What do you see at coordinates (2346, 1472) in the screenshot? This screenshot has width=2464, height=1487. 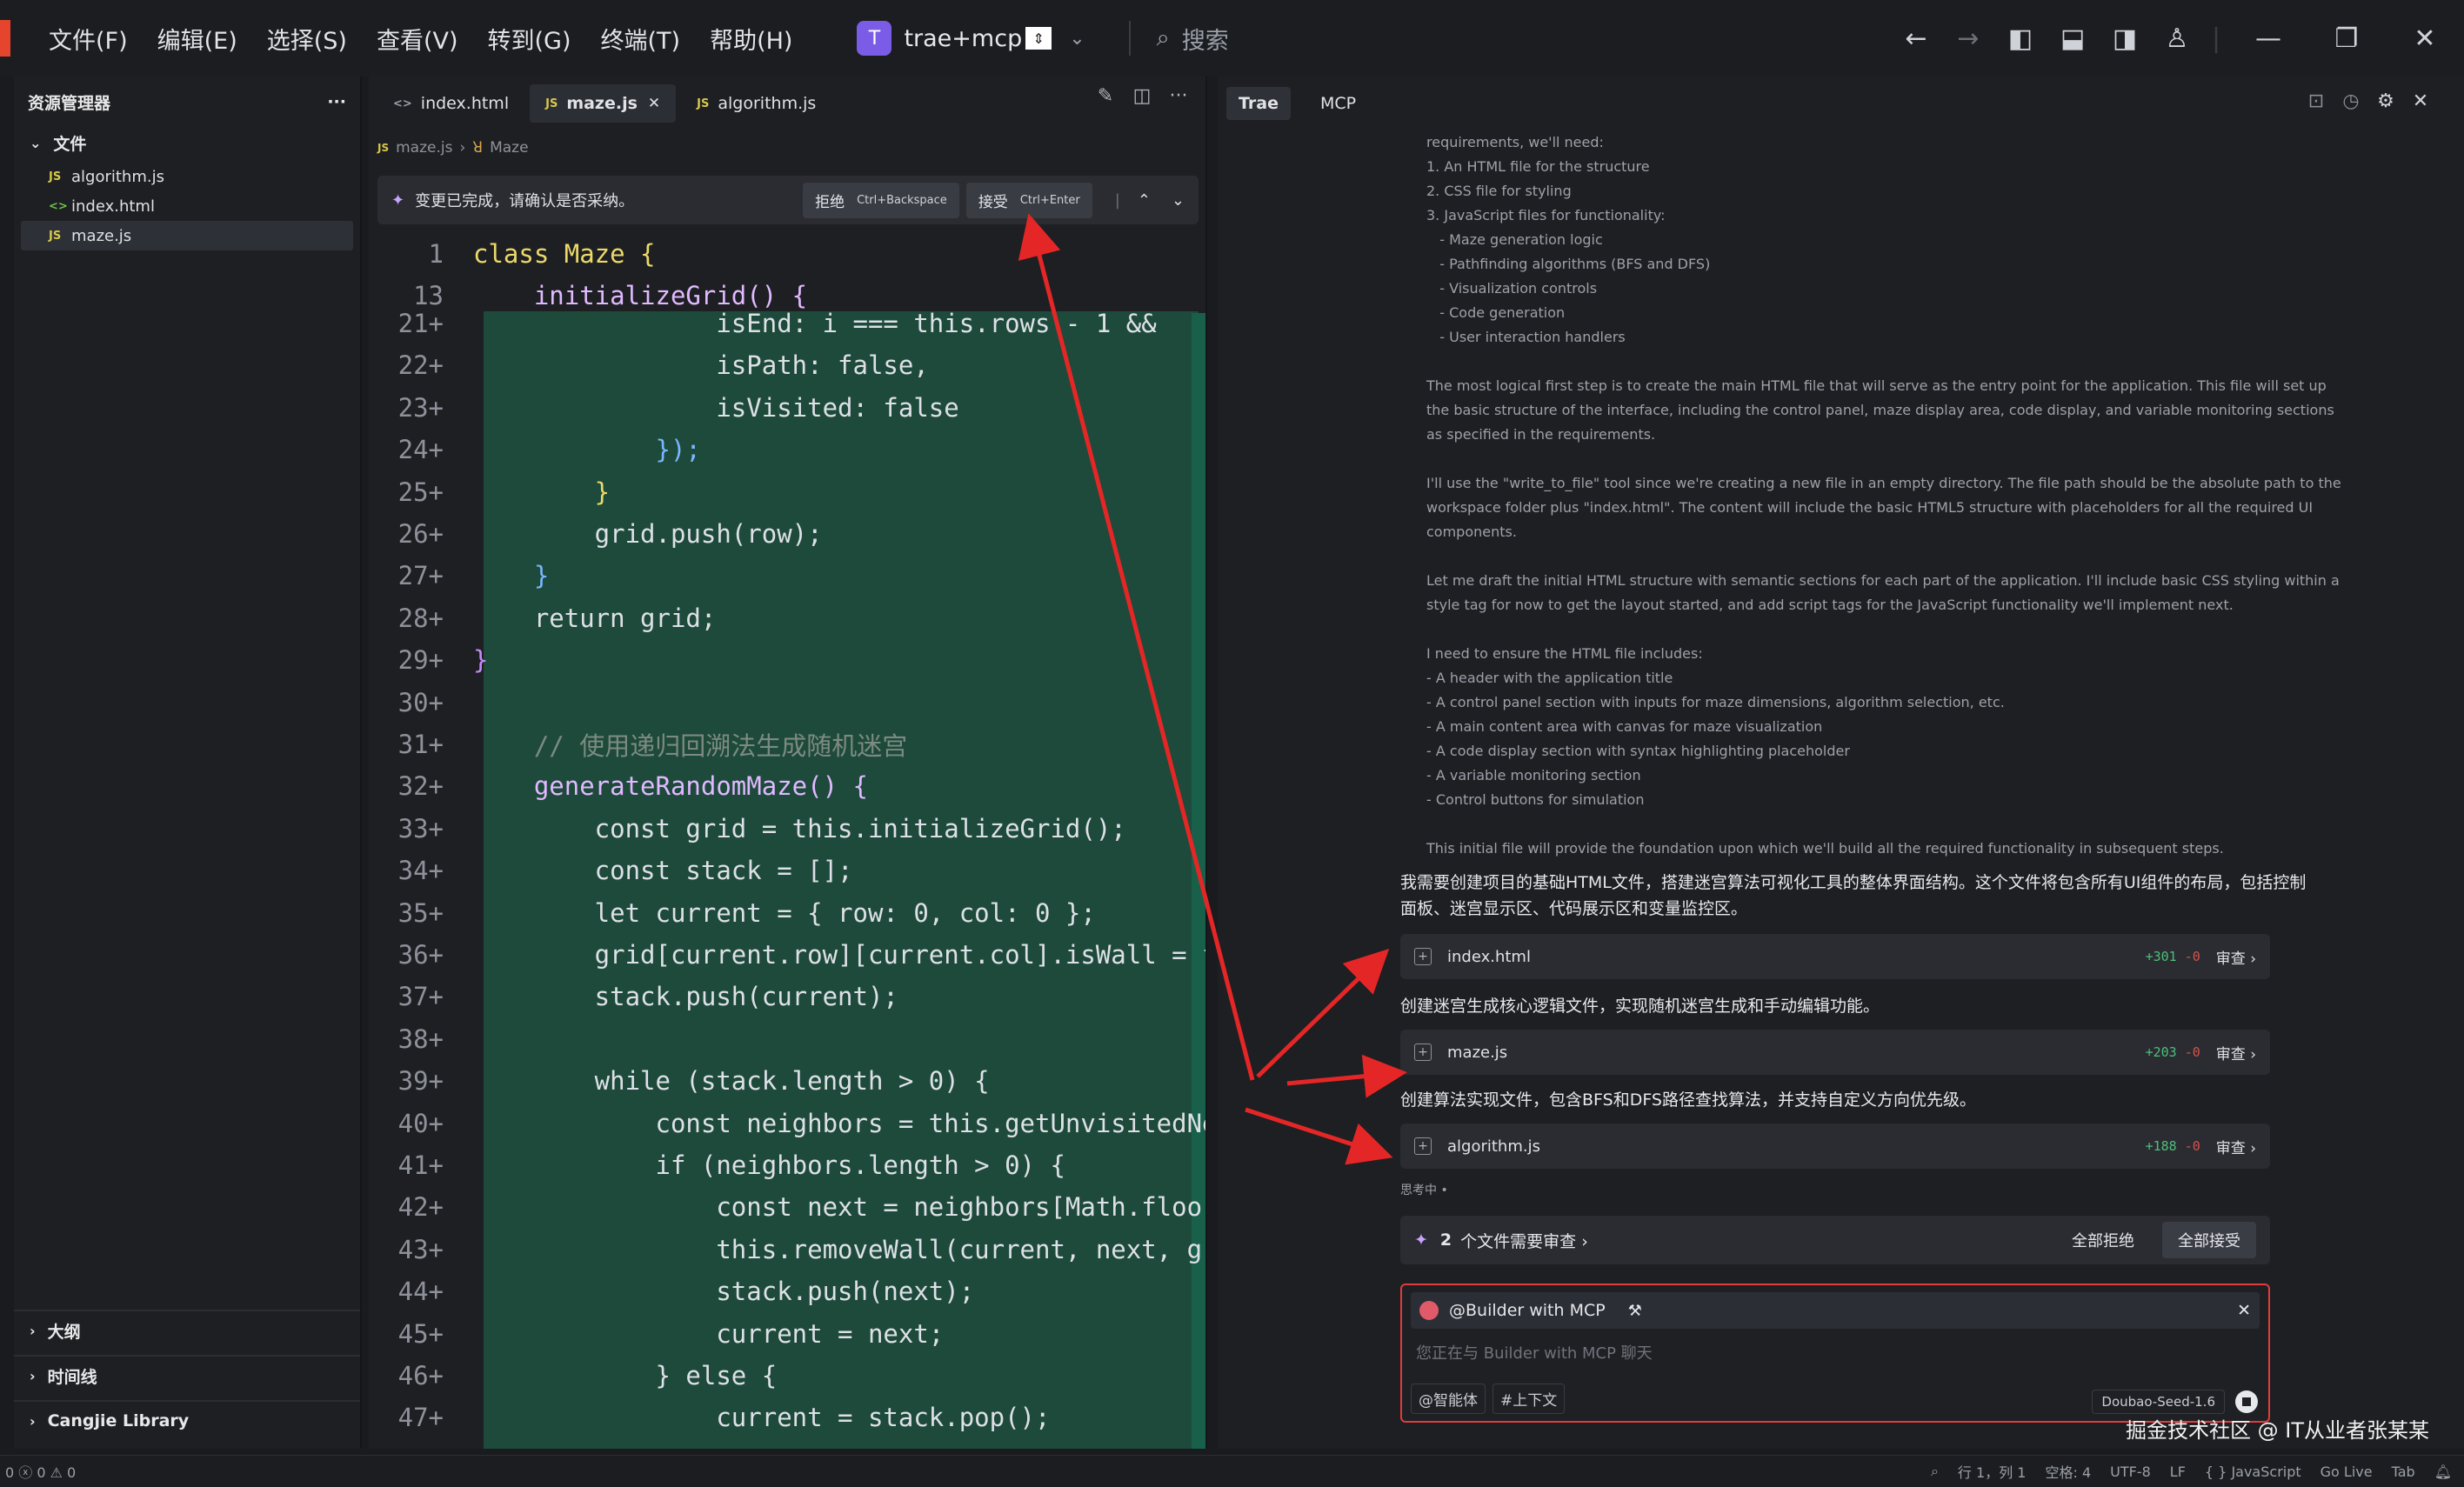 I see `go-live: Go Live` at bounding box center [2346, 1472].